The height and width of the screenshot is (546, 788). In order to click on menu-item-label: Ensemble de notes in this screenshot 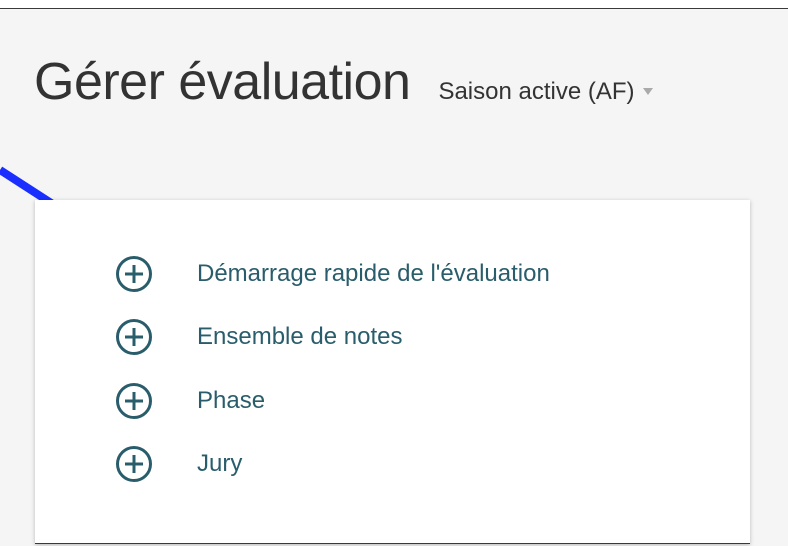, I will do `click(299, 337)`.